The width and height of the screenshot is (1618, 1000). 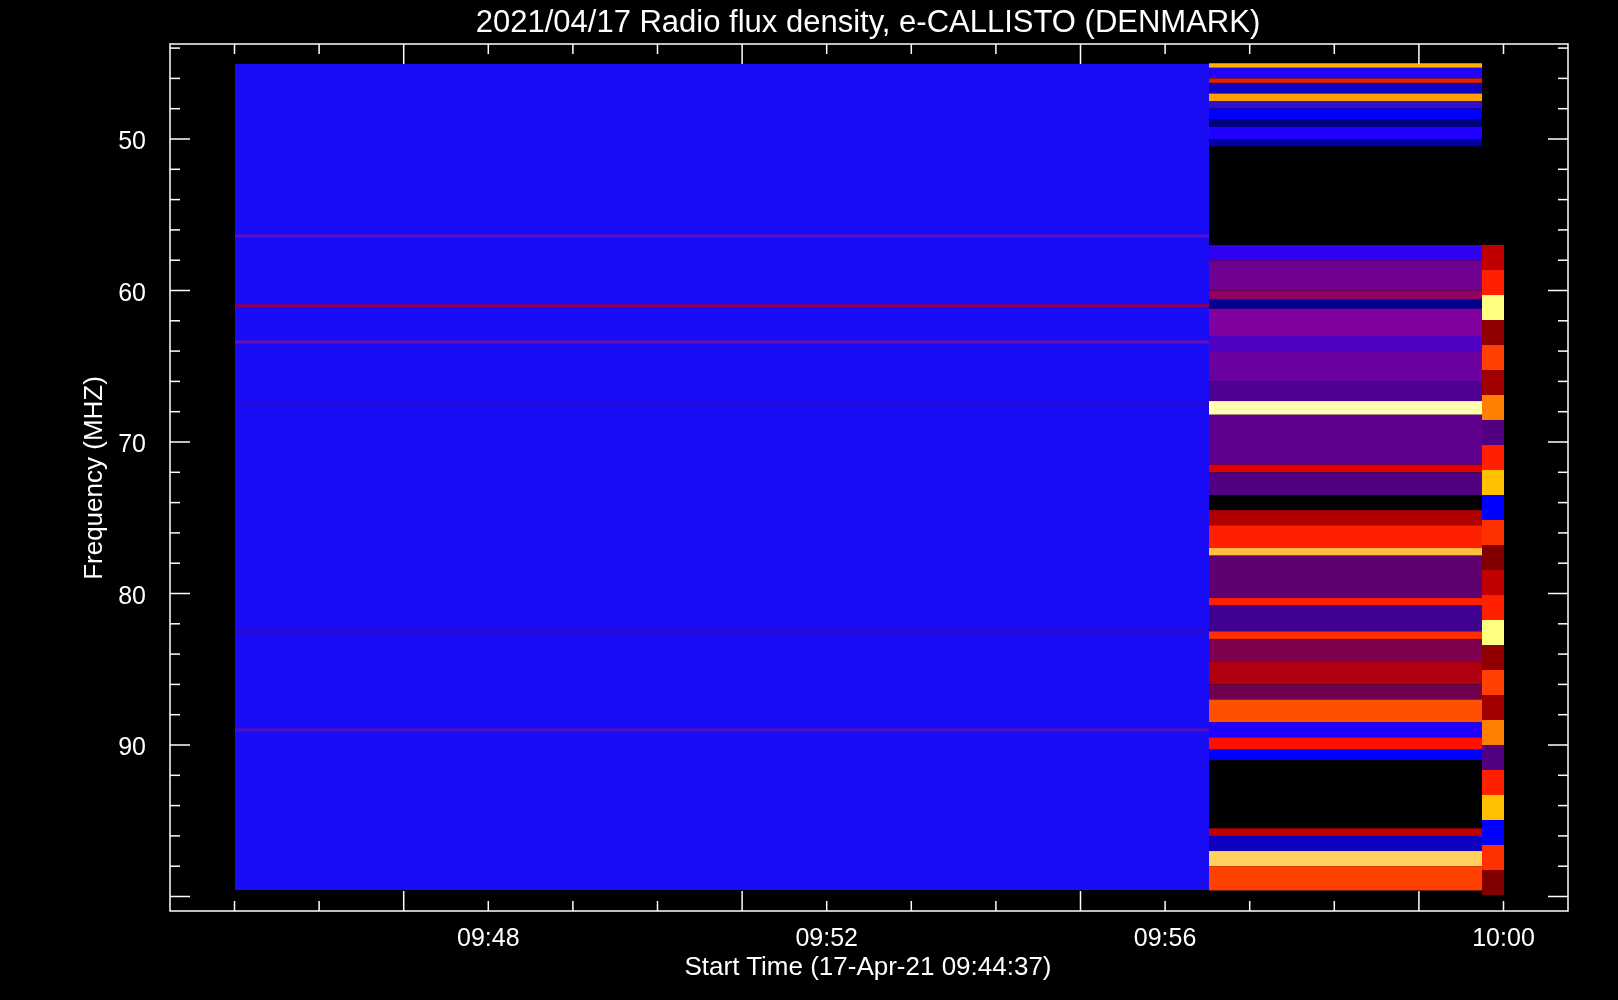 I want to click on x-axis-label: Start Time (17-Apr-21 09:44:37), so click(x=868, y=966).